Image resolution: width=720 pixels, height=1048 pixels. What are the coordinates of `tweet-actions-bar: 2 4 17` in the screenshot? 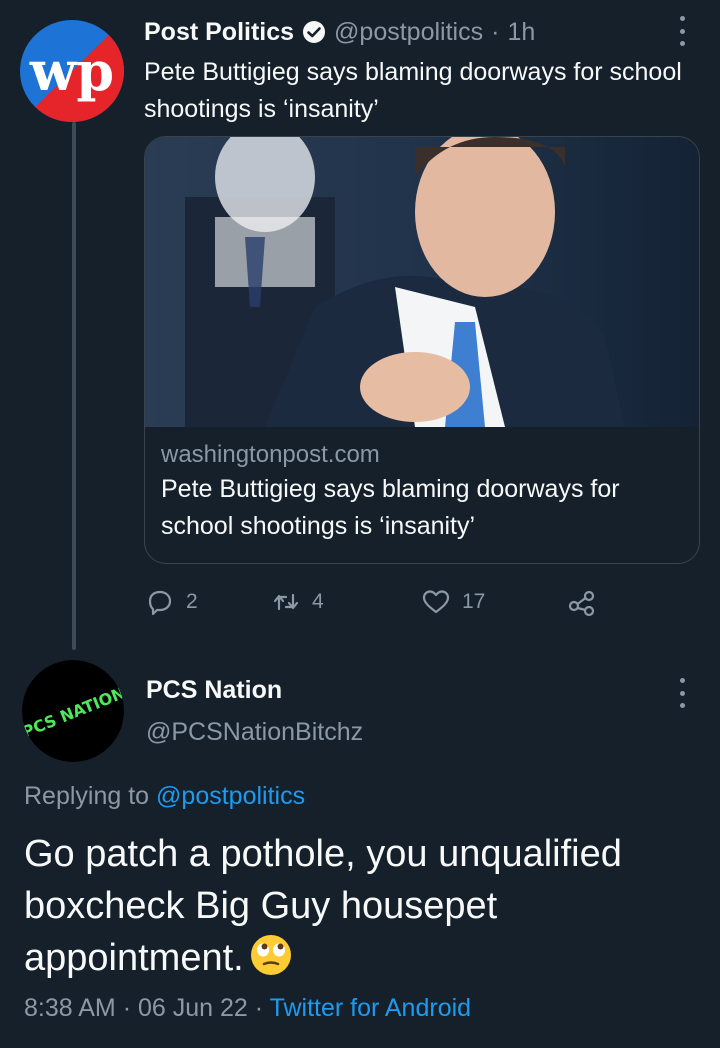 It's located at (384, 602).